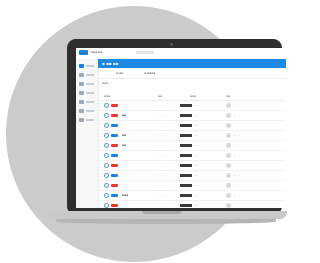  I want to click on filter-row: ▪▪▪, so click(192, 83).